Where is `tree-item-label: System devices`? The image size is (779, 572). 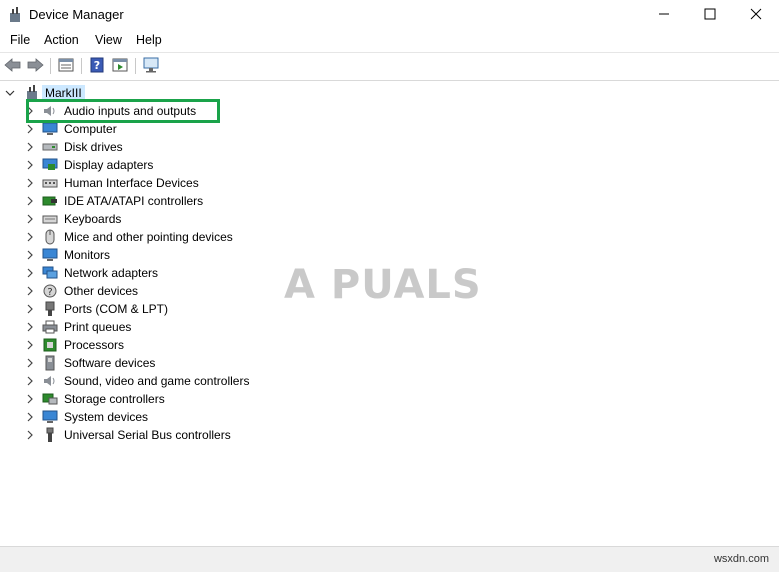
tree-item-label: System devices is located at coordinates (106, 417).